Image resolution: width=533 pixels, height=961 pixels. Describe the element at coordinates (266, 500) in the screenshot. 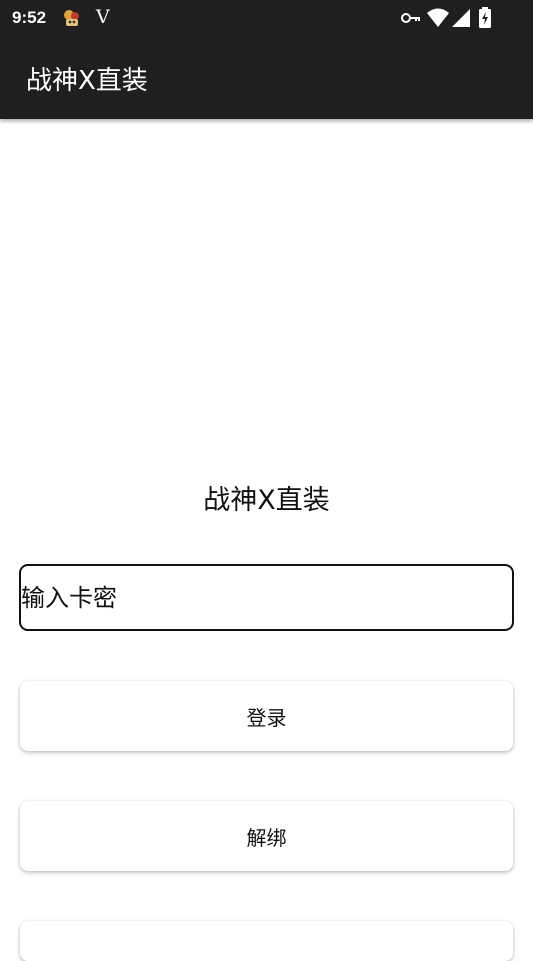

I see `page-title: 战神X直装` at that location.